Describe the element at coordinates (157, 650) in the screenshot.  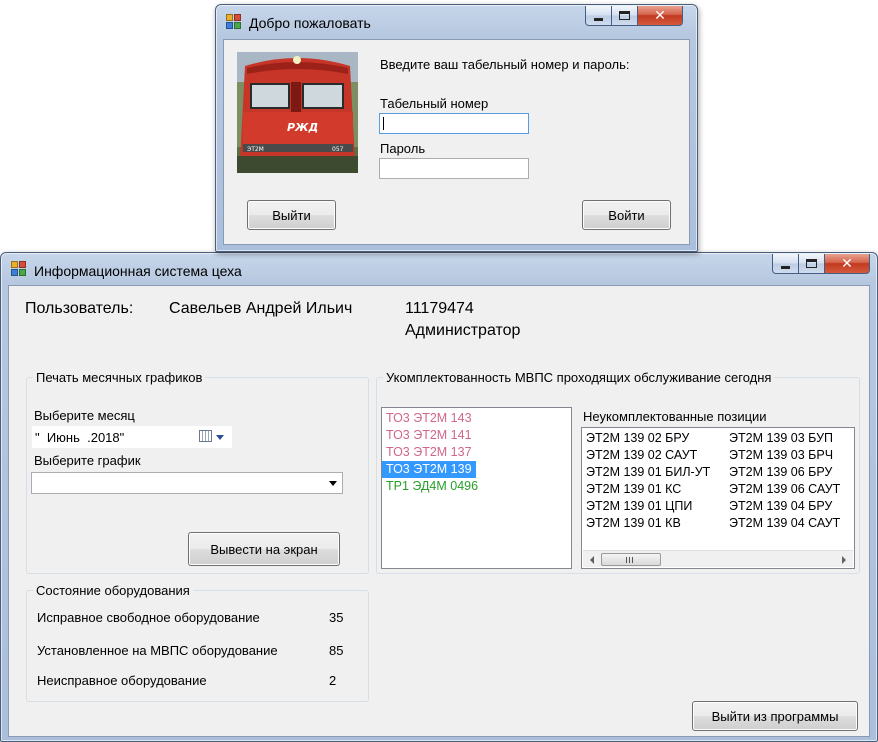
I see `equipment-row-label: Установленное на МВПС оборудование` at that location.